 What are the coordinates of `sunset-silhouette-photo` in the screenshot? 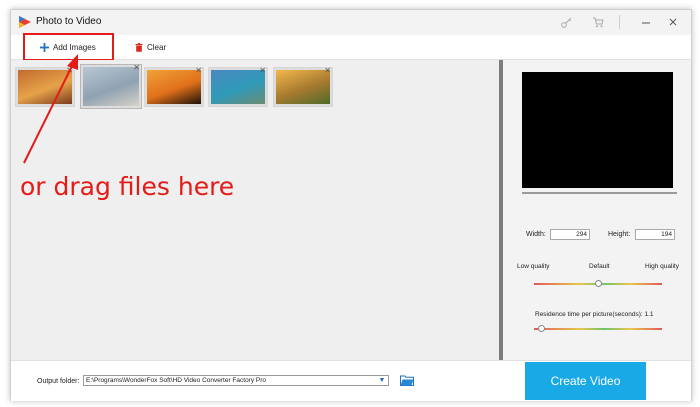 It's located at (174, 87).